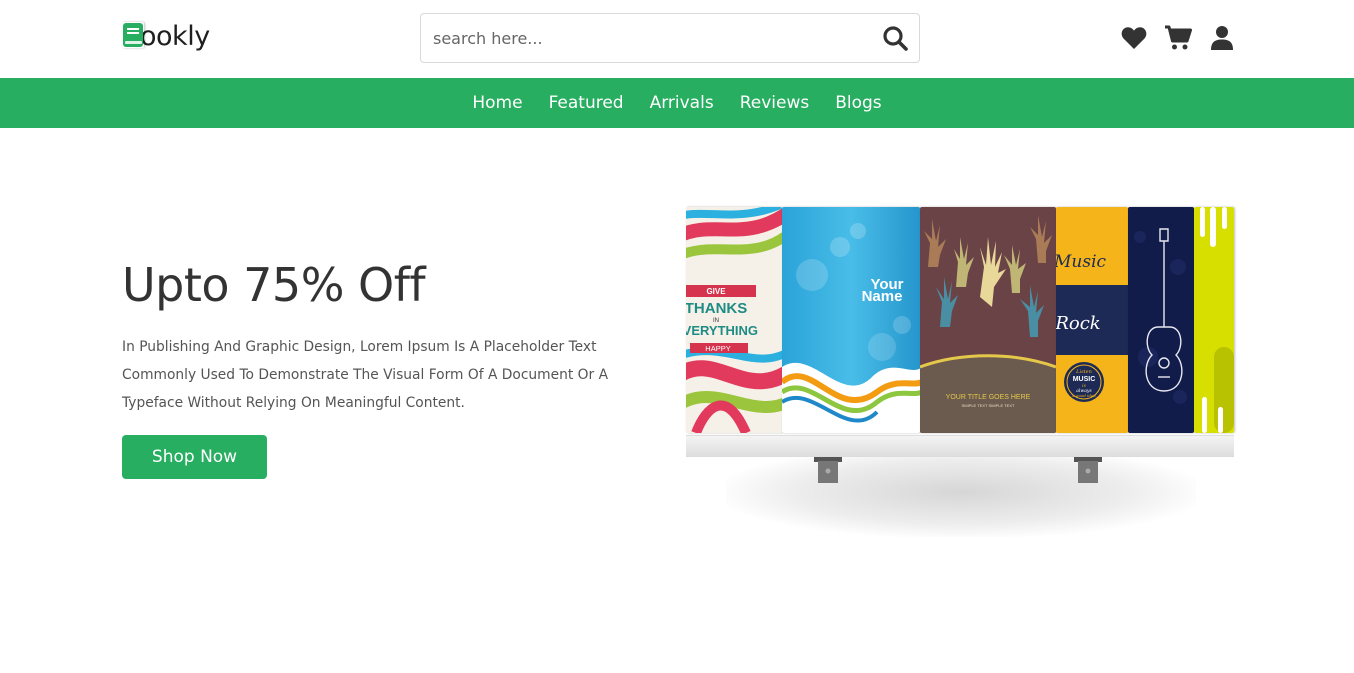 This screenshot has width=1354, height=673. I want to click on user-icon, so click(1222, 38).